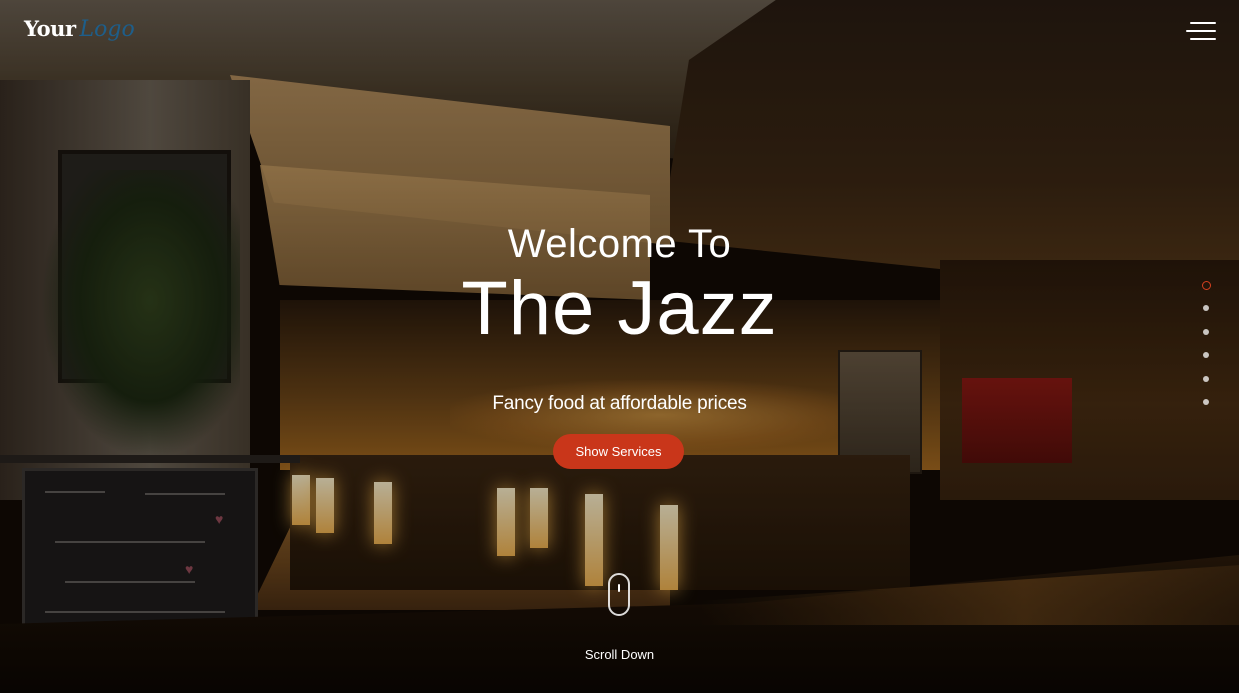 This screenshot has height=693, width=1239. What do you see at coordinates (619, 244) in the screenshot?
I see `hero-welcome-text: Welcome To` at bounding box center [619, 244].